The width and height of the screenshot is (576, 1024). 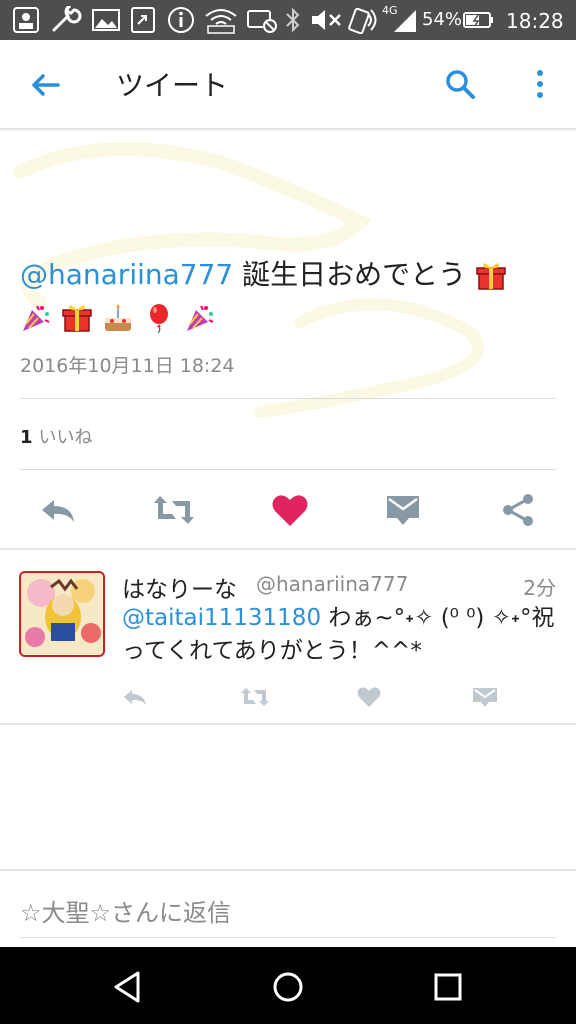 I want to click on like-count-number: 1, so click(x=26, y=437).